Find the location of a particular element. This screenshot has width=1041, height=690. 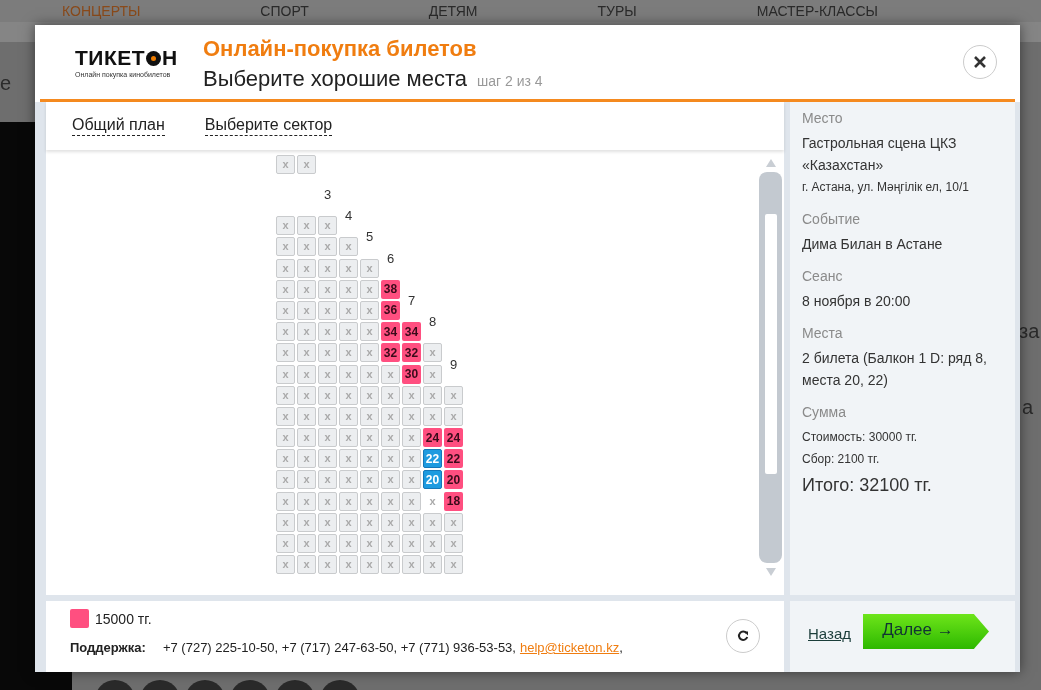

price-label: 15000 тг. is located at coordinates (123, 618).